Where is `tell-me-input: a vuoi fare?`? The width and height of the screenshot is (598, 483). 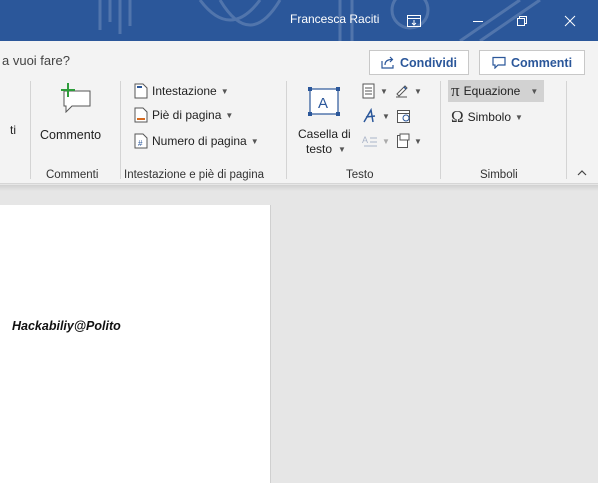
tell-me-input: a vuoi fare? is located at coordinates (36, 60).